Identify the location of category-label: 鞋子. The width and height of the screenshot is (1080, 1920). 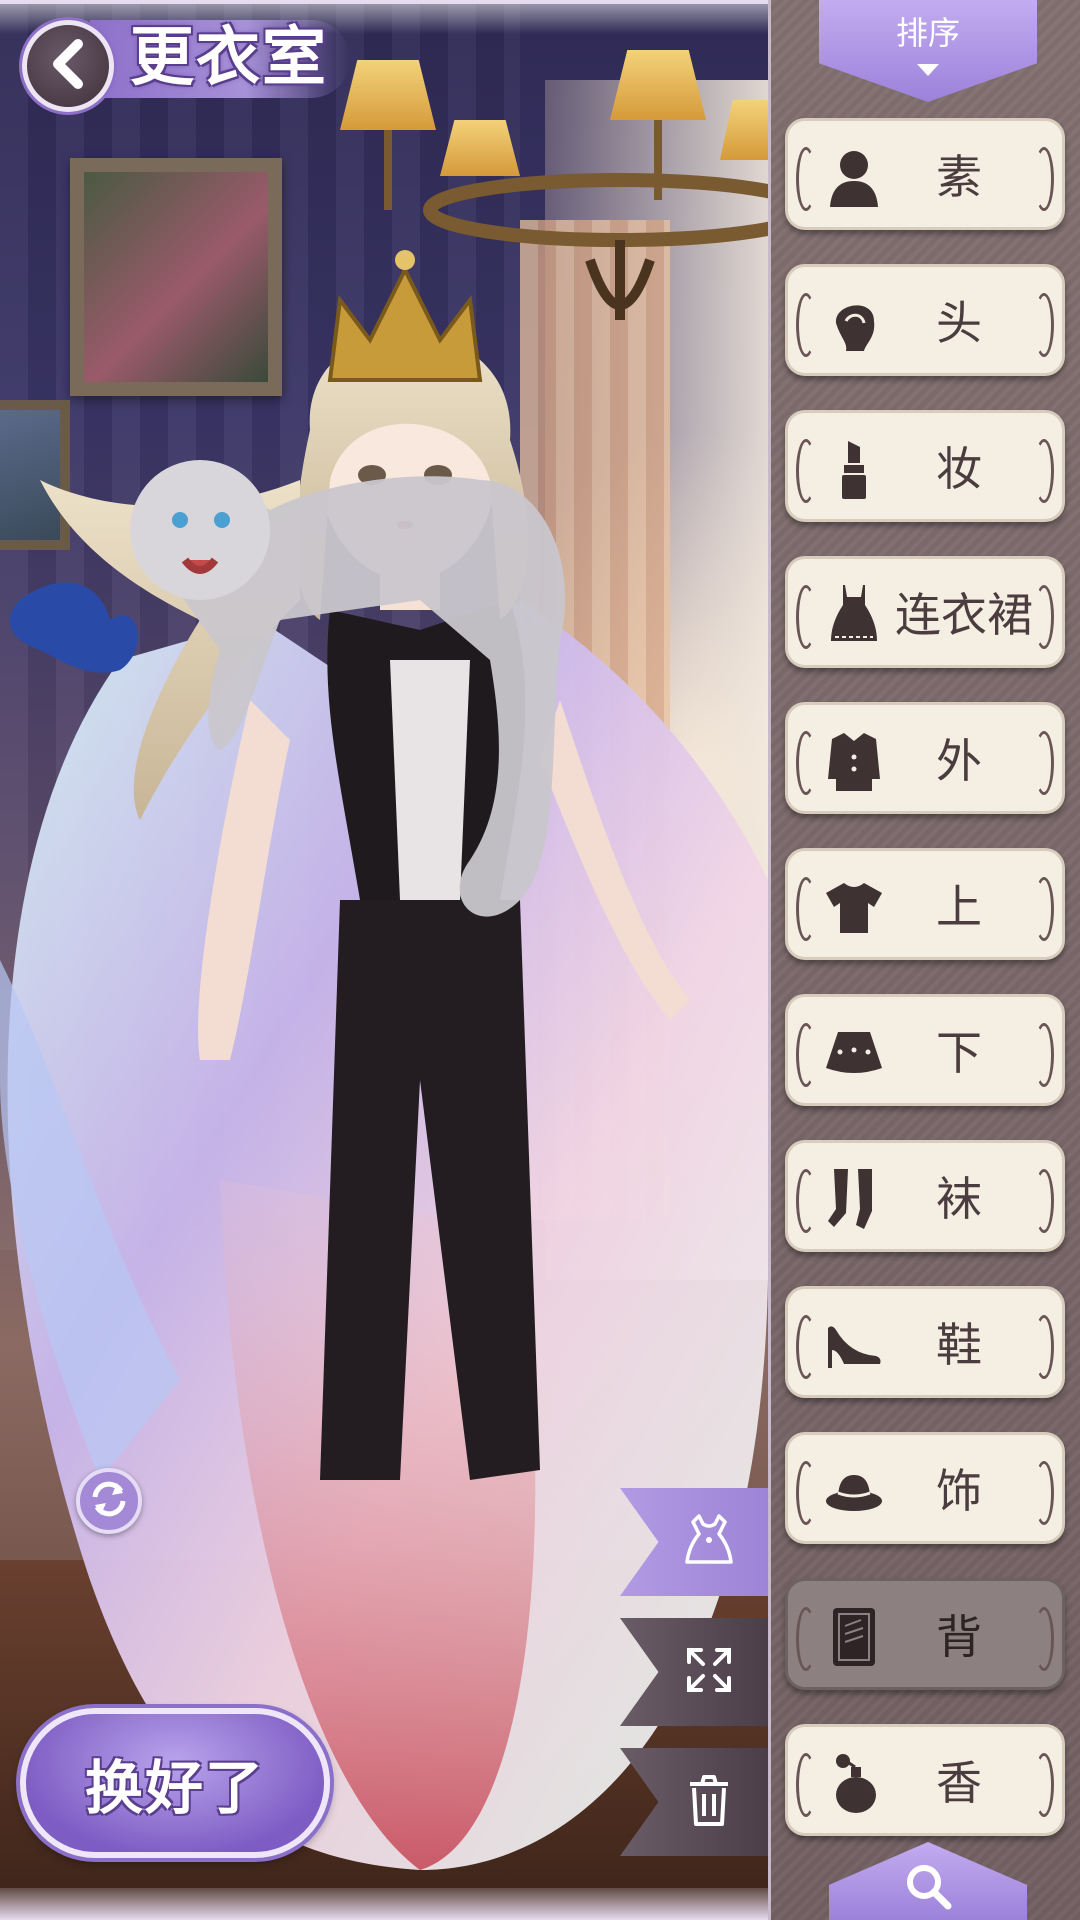
(974, 1401).